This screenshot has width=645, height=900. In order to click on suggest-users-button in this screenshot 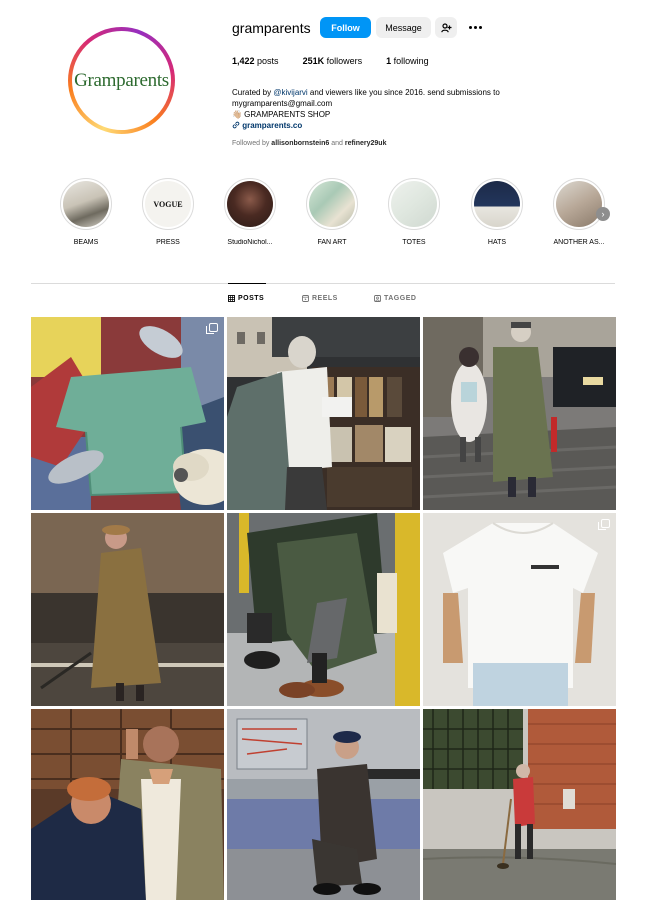, I will do `click(446, 27)`.